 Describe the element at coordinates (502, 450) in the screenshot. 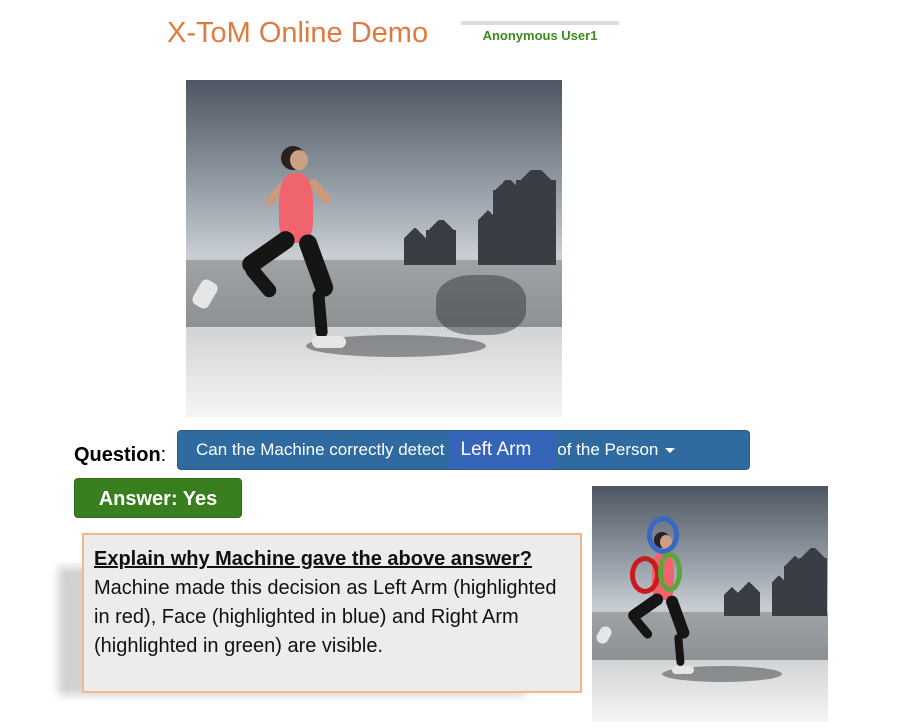

I see `body-part-select: Left Arm` at that location.